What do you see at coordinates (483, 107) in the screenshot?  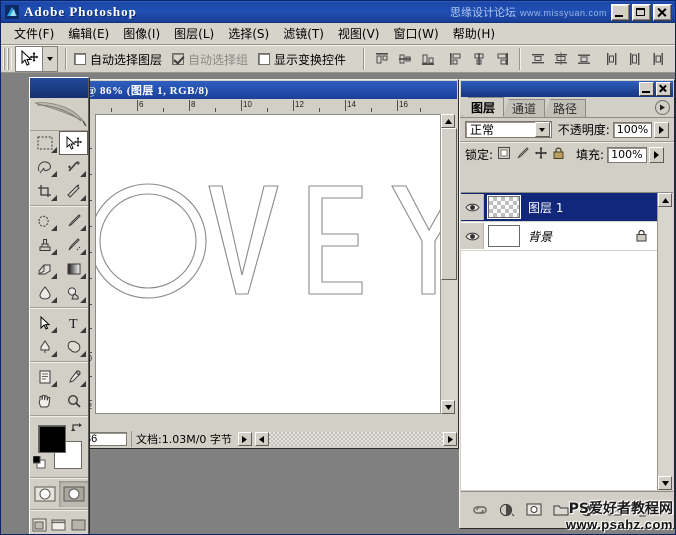 I see `tab-layers: 图层` at bounding box center [483, 107].